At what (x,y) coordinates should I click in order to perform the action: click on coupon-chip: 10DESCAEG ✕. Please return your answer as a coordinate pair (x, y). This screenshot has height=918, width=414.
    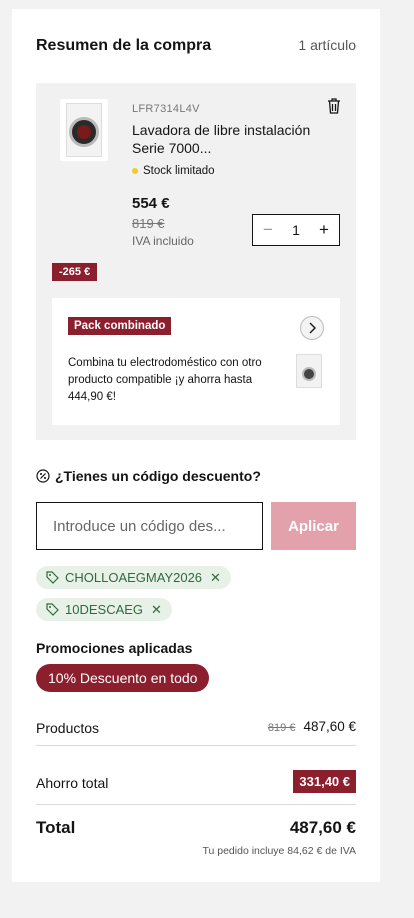
    Looking at the image, I should click on (104, 609).